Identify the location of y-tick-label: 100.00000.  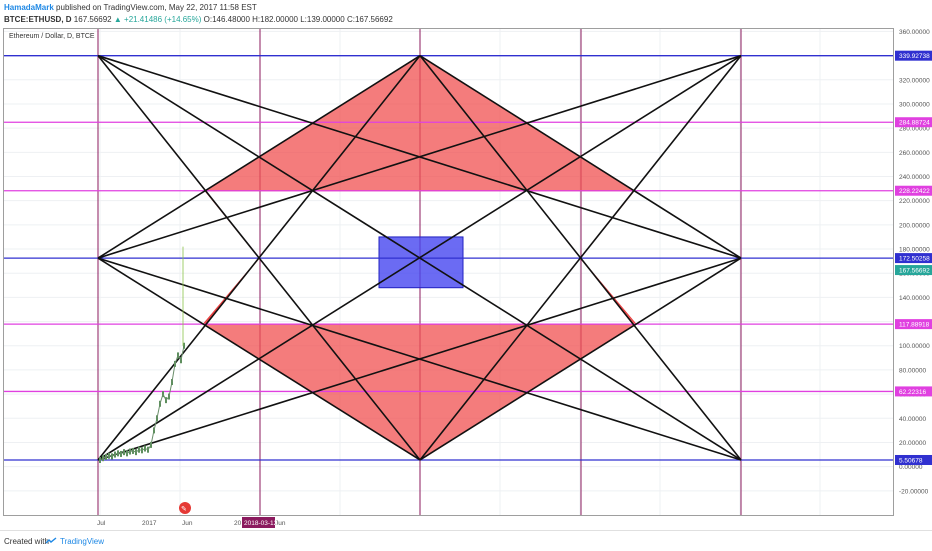
(914, 346).